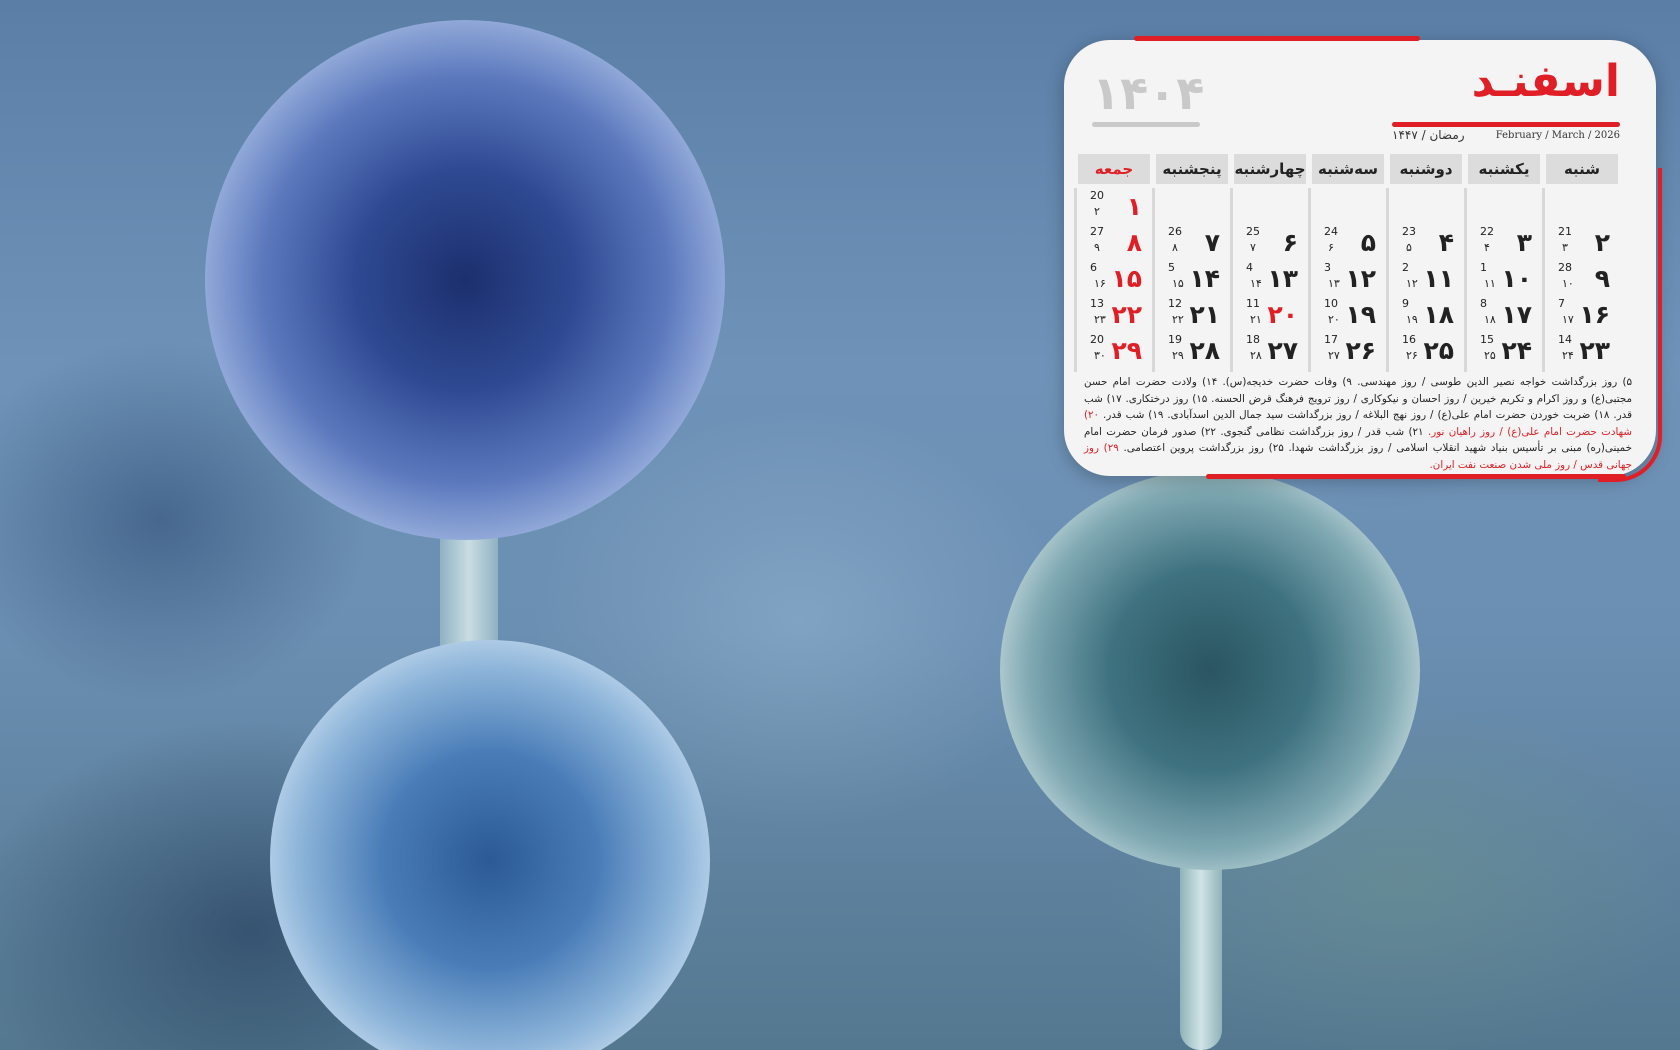 The height and width of the screenshot is (1050, 1680). I want to click on gregorian-day: 15, so click(1487, 339).